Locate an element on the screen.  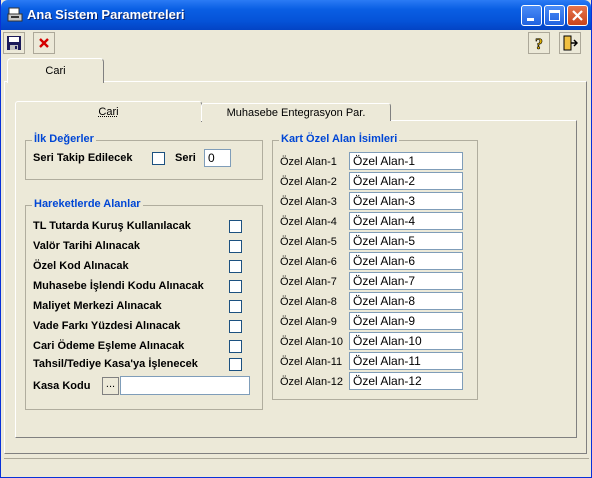
save-icon is located at coordinates (14, 43).